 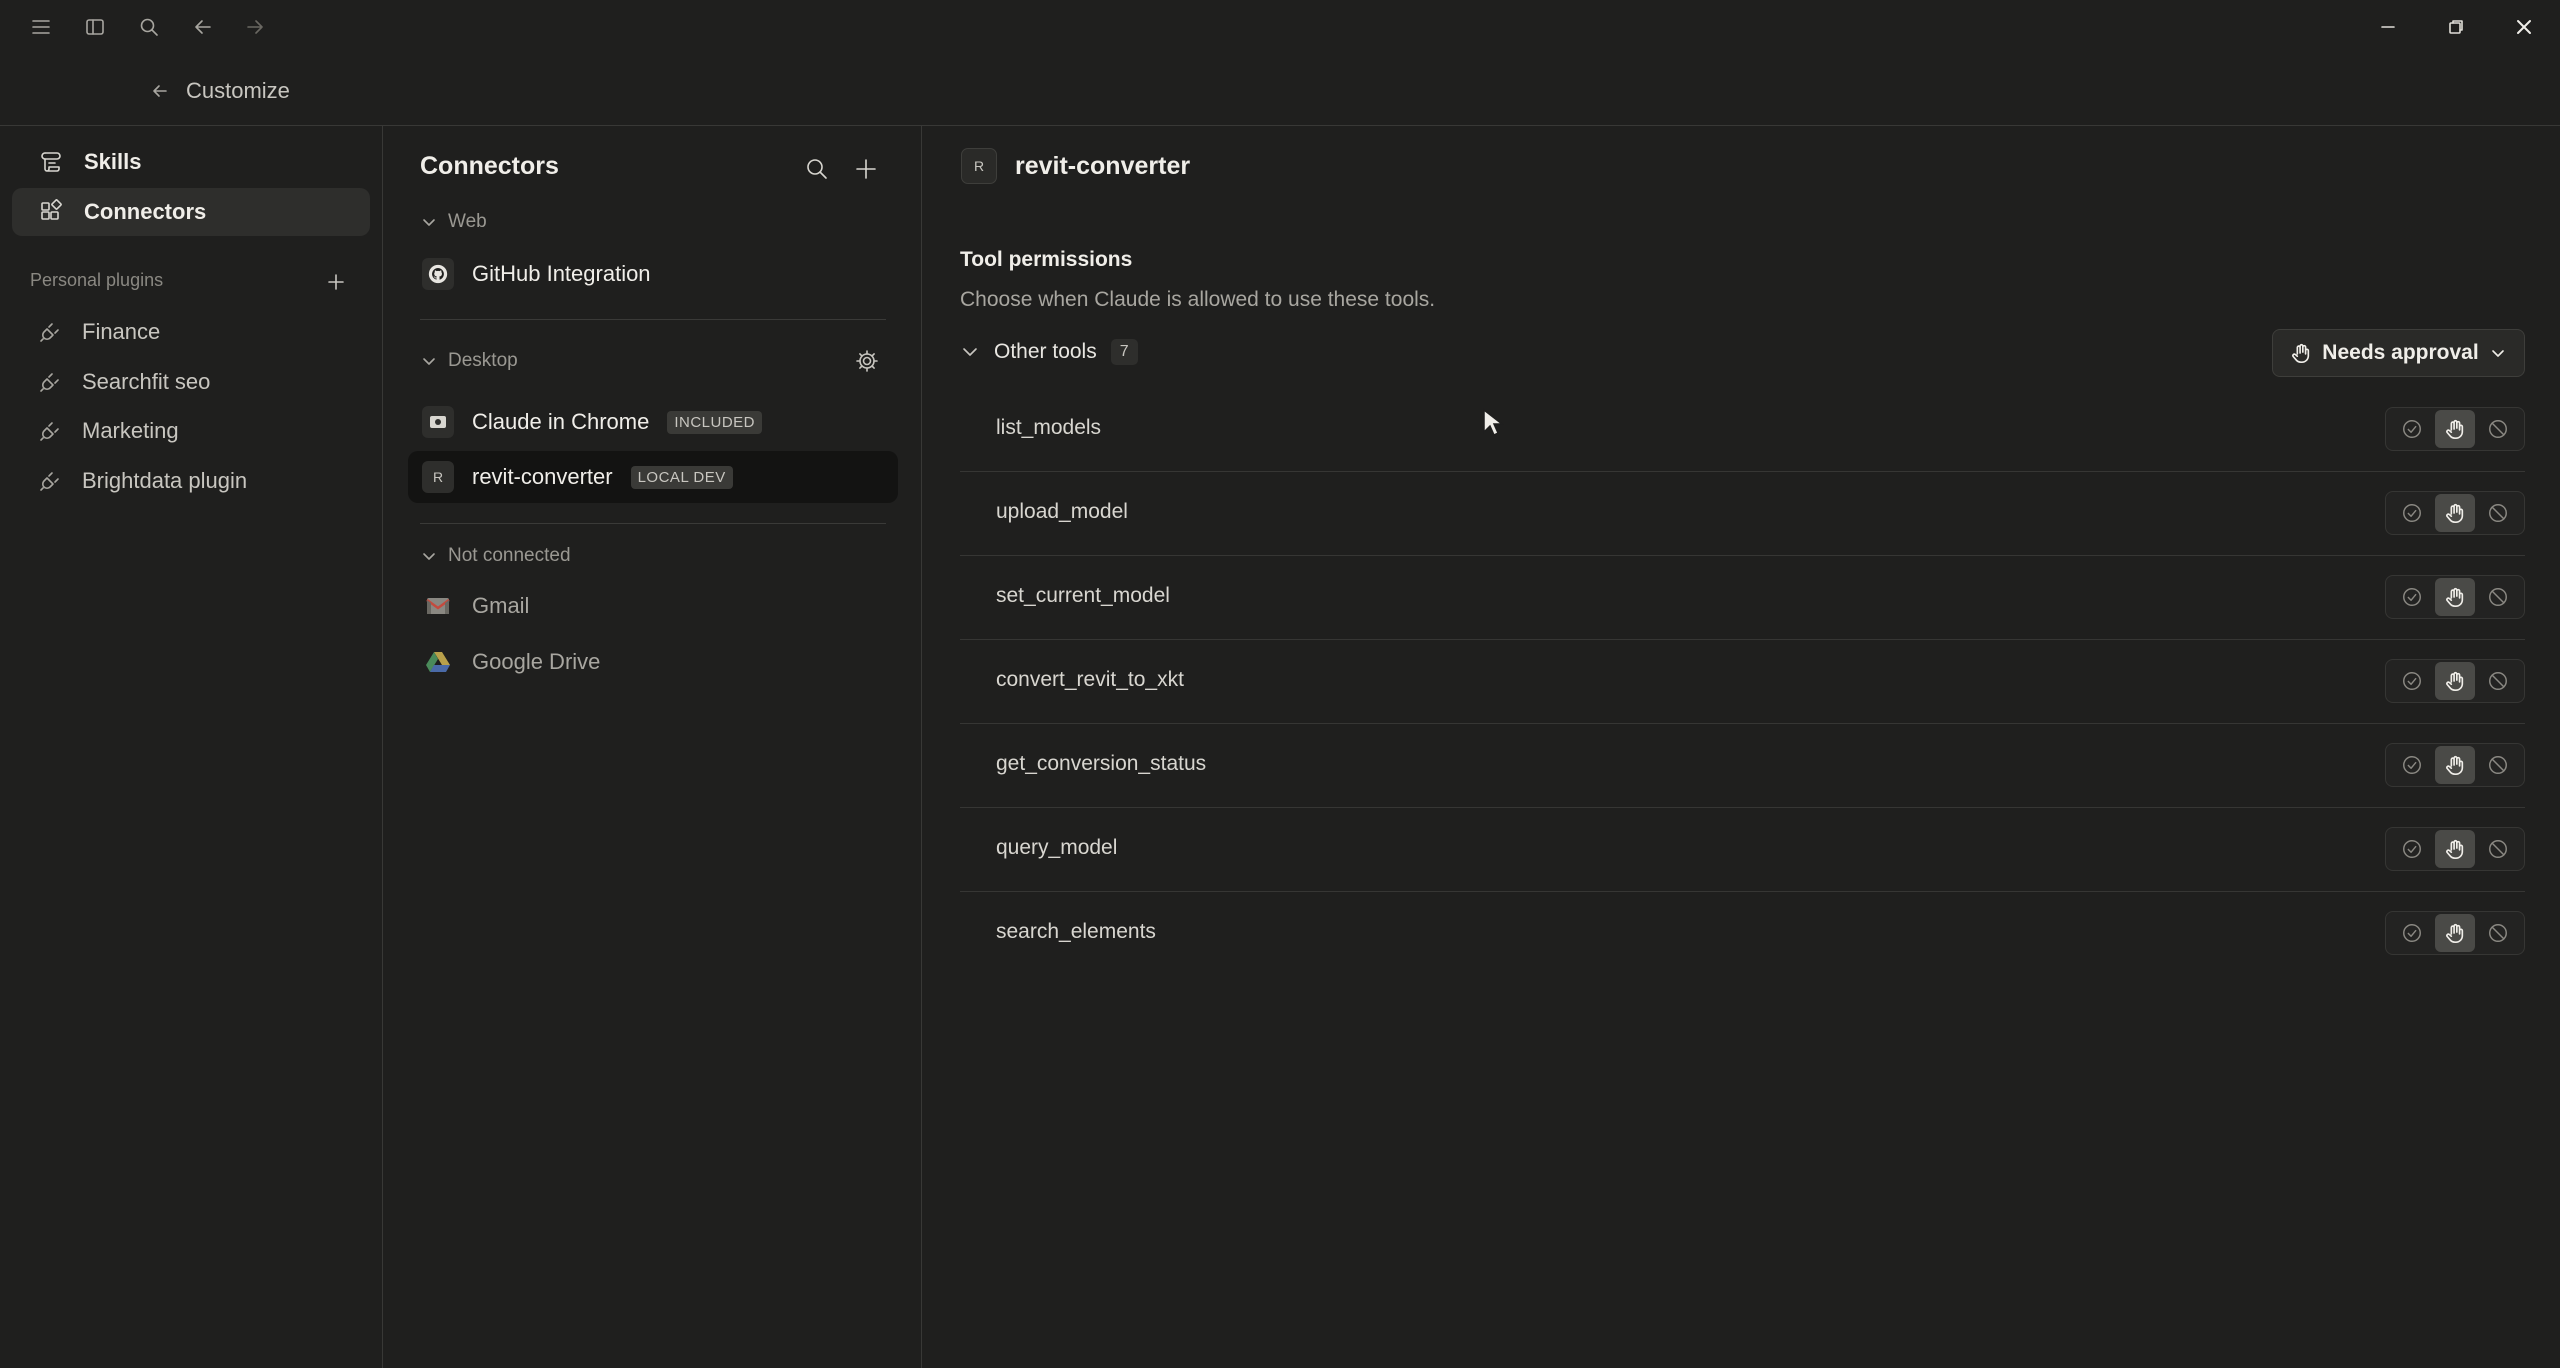 What do you see at coordinates (336, 282) in the screenshot?
I see `add-plugin-button` at bounding box center [336, 282].